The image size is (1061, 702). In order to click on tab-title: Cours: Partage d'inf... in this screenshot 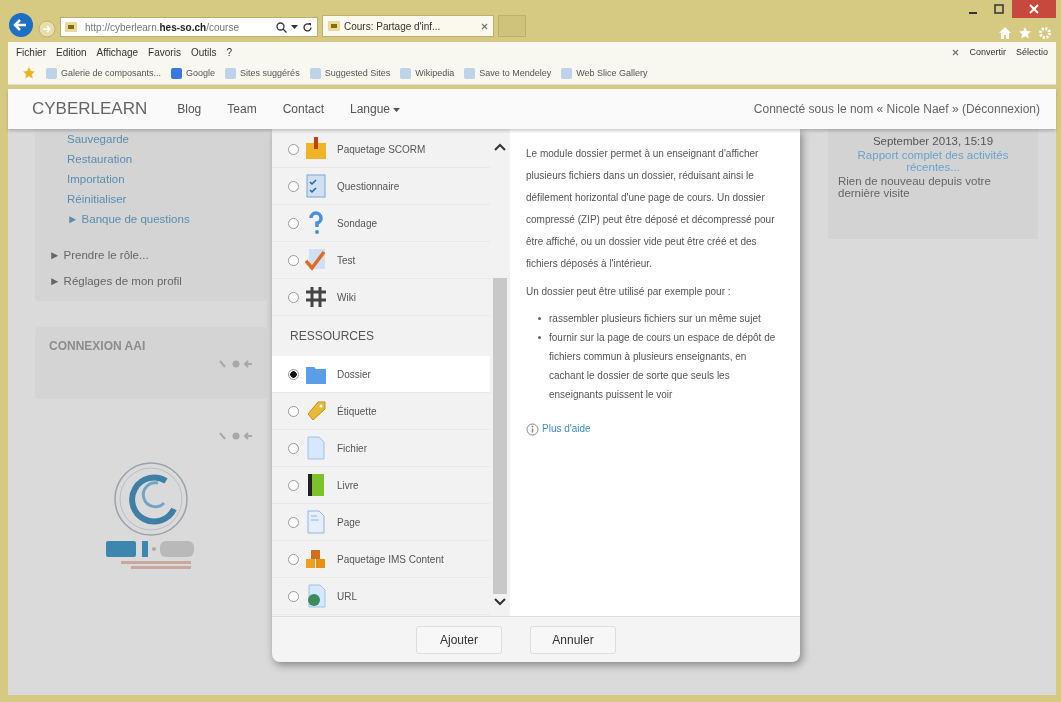, I will do `click(392, 26)`.